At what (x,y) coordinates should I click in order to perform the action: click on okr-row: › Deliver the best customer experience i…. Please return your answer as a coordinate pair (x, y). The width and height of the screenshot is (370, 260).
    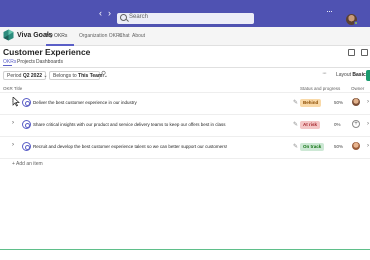
    Looking at the image, I should click on (185, 104).